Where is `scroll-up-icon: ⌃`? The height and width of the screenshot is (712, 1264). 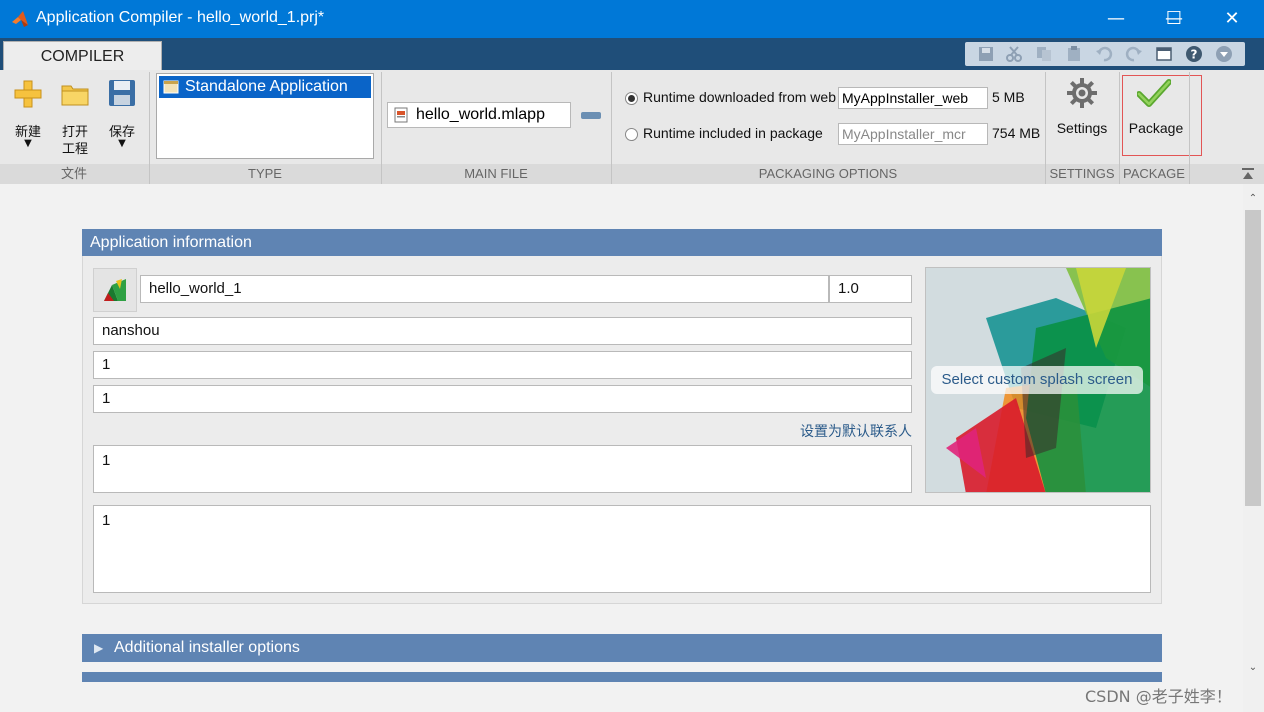
scroll-up-icon: ⌃ is located at coordinates (1253, 198).